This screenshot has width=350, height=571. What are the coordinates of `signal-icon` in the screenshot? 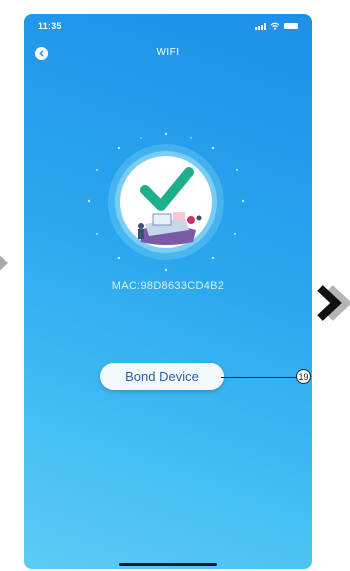 It's located at (260, 26).